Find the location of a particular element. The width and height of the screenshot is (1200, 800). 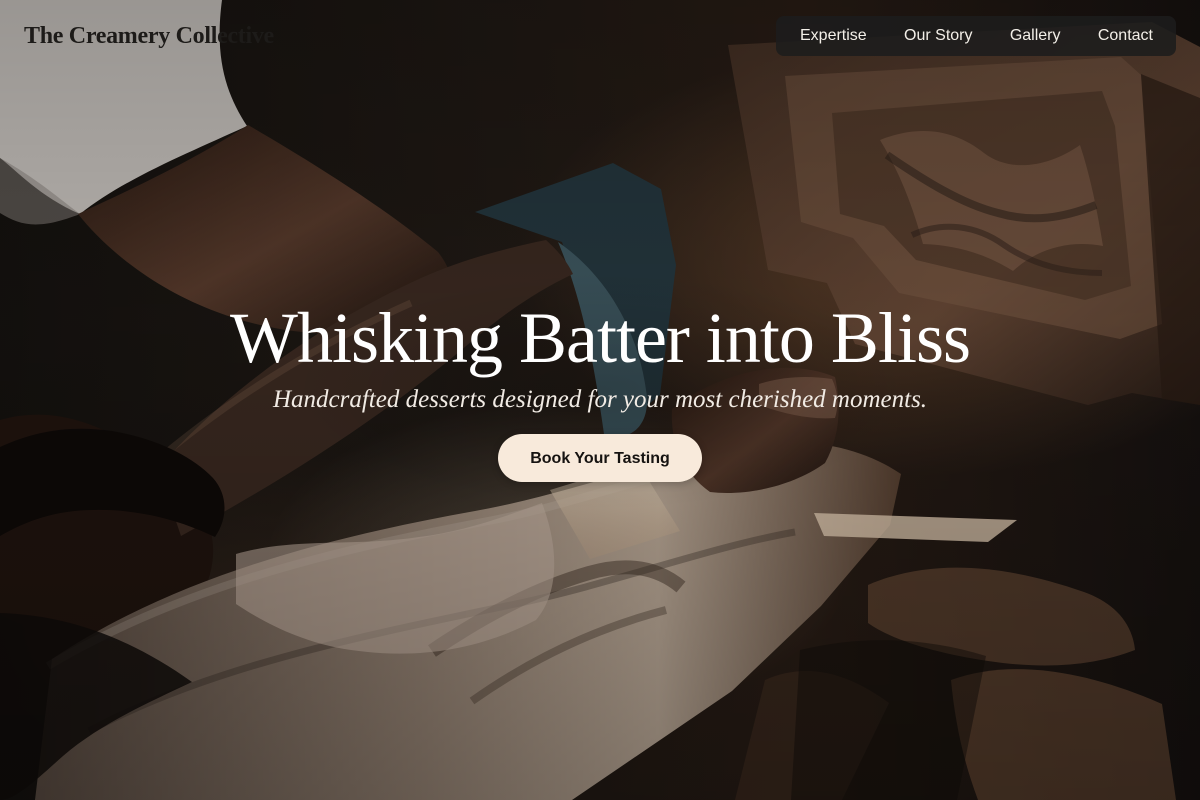

site-logo: The Creamery Collective is located at coordinates (149, 36).